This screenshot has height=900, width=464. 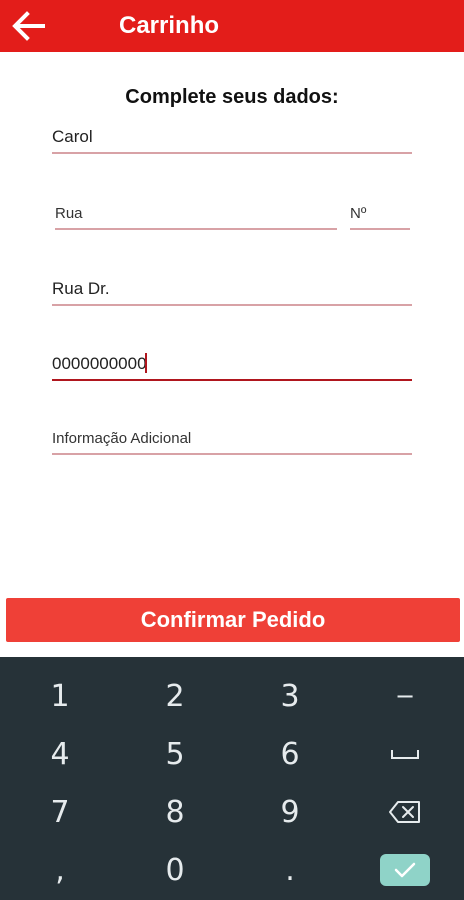 I want to click on checkmark-icon, so click(x=405, y=870).